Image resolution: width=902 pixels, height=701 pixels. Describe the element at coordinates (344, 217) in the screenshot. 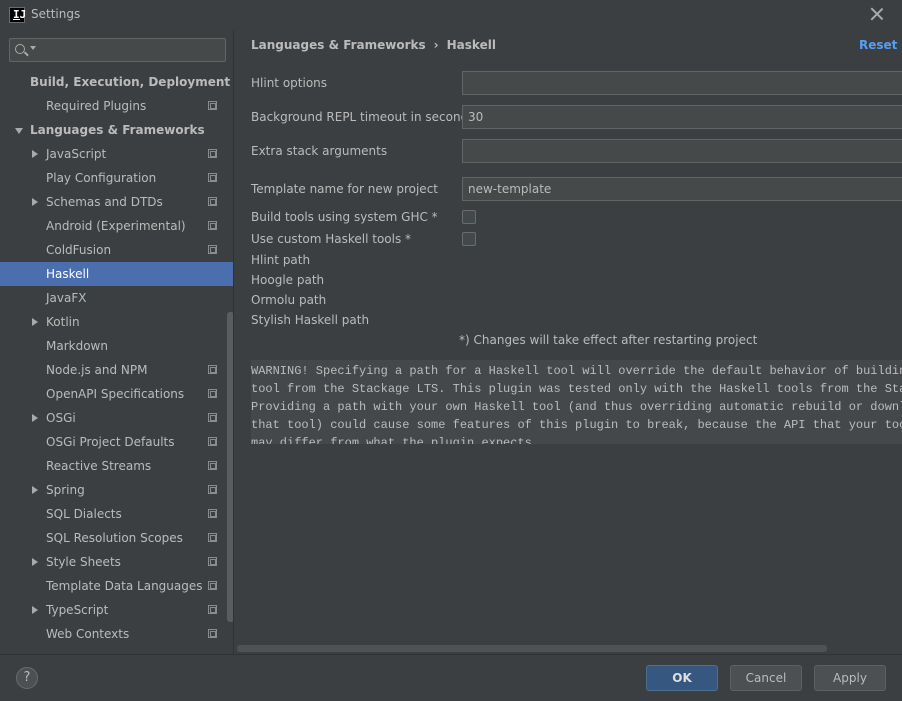

I see `build-tools-system-ghc-label: Build tools using system GHC *` at that location.